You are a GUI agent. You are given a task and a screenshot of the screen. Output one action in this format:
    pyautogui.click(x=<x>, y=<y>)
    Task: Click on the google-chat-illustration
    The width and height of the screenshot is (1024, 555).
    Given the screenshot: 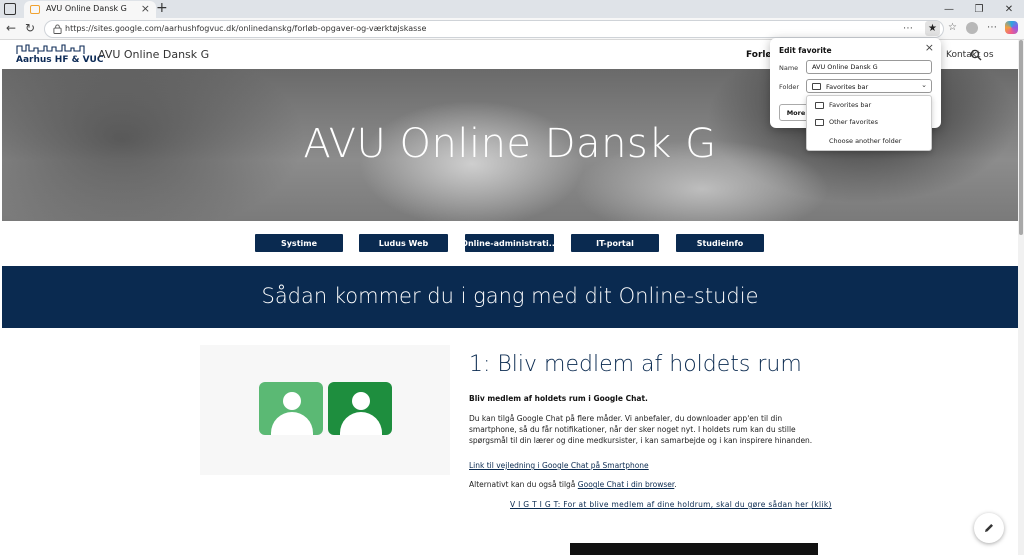 What is the action you would take?
    pyautogui.click(x=325, y=410)
    